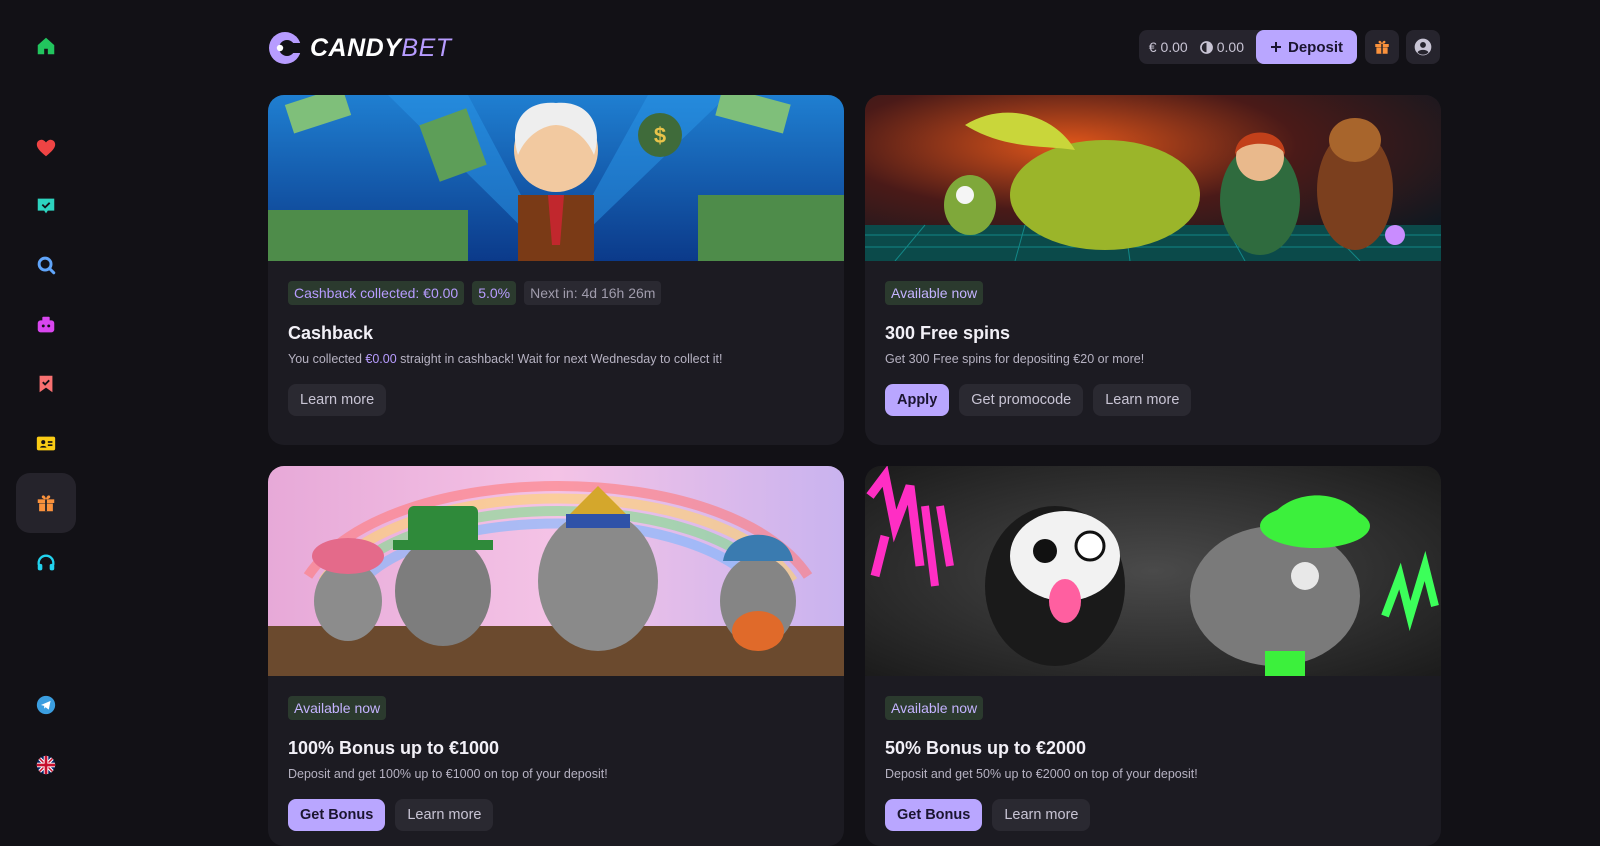  I want to click on user-profile-button, so click(1423, 47).